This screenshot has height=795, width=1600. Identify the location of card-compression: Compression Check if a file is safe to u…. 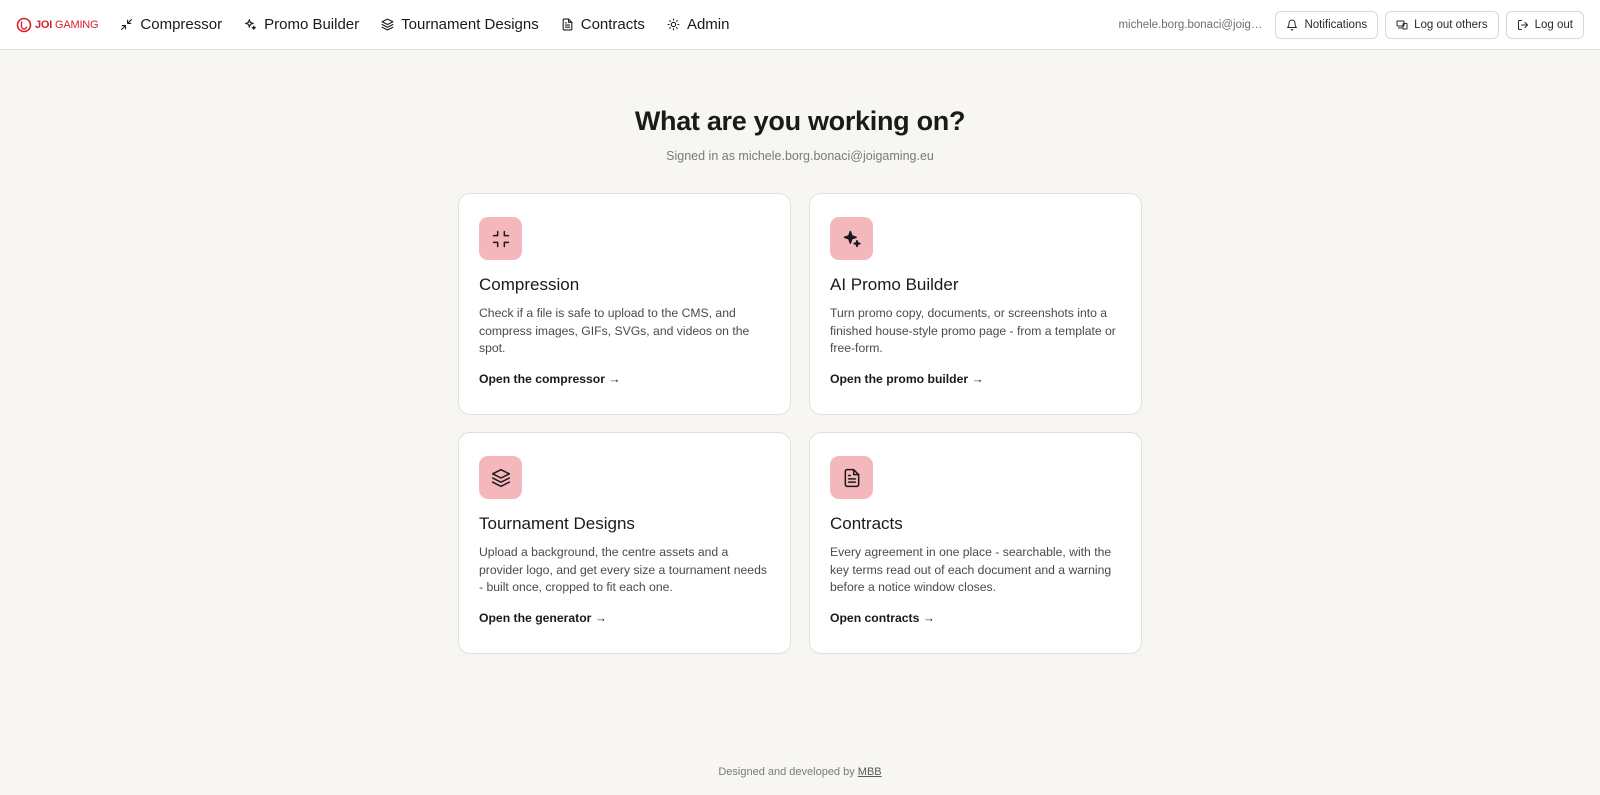
(624, 304).